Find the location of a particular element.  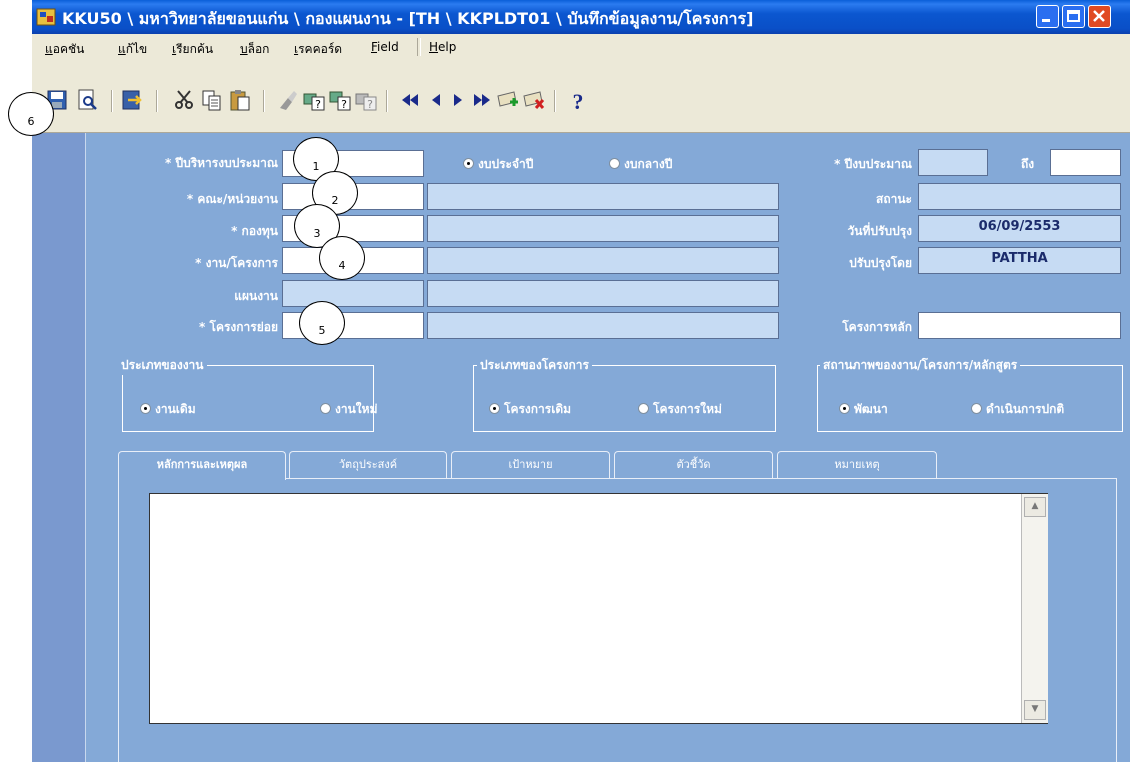

minimize-icon is located at coordinates (1046, 20).